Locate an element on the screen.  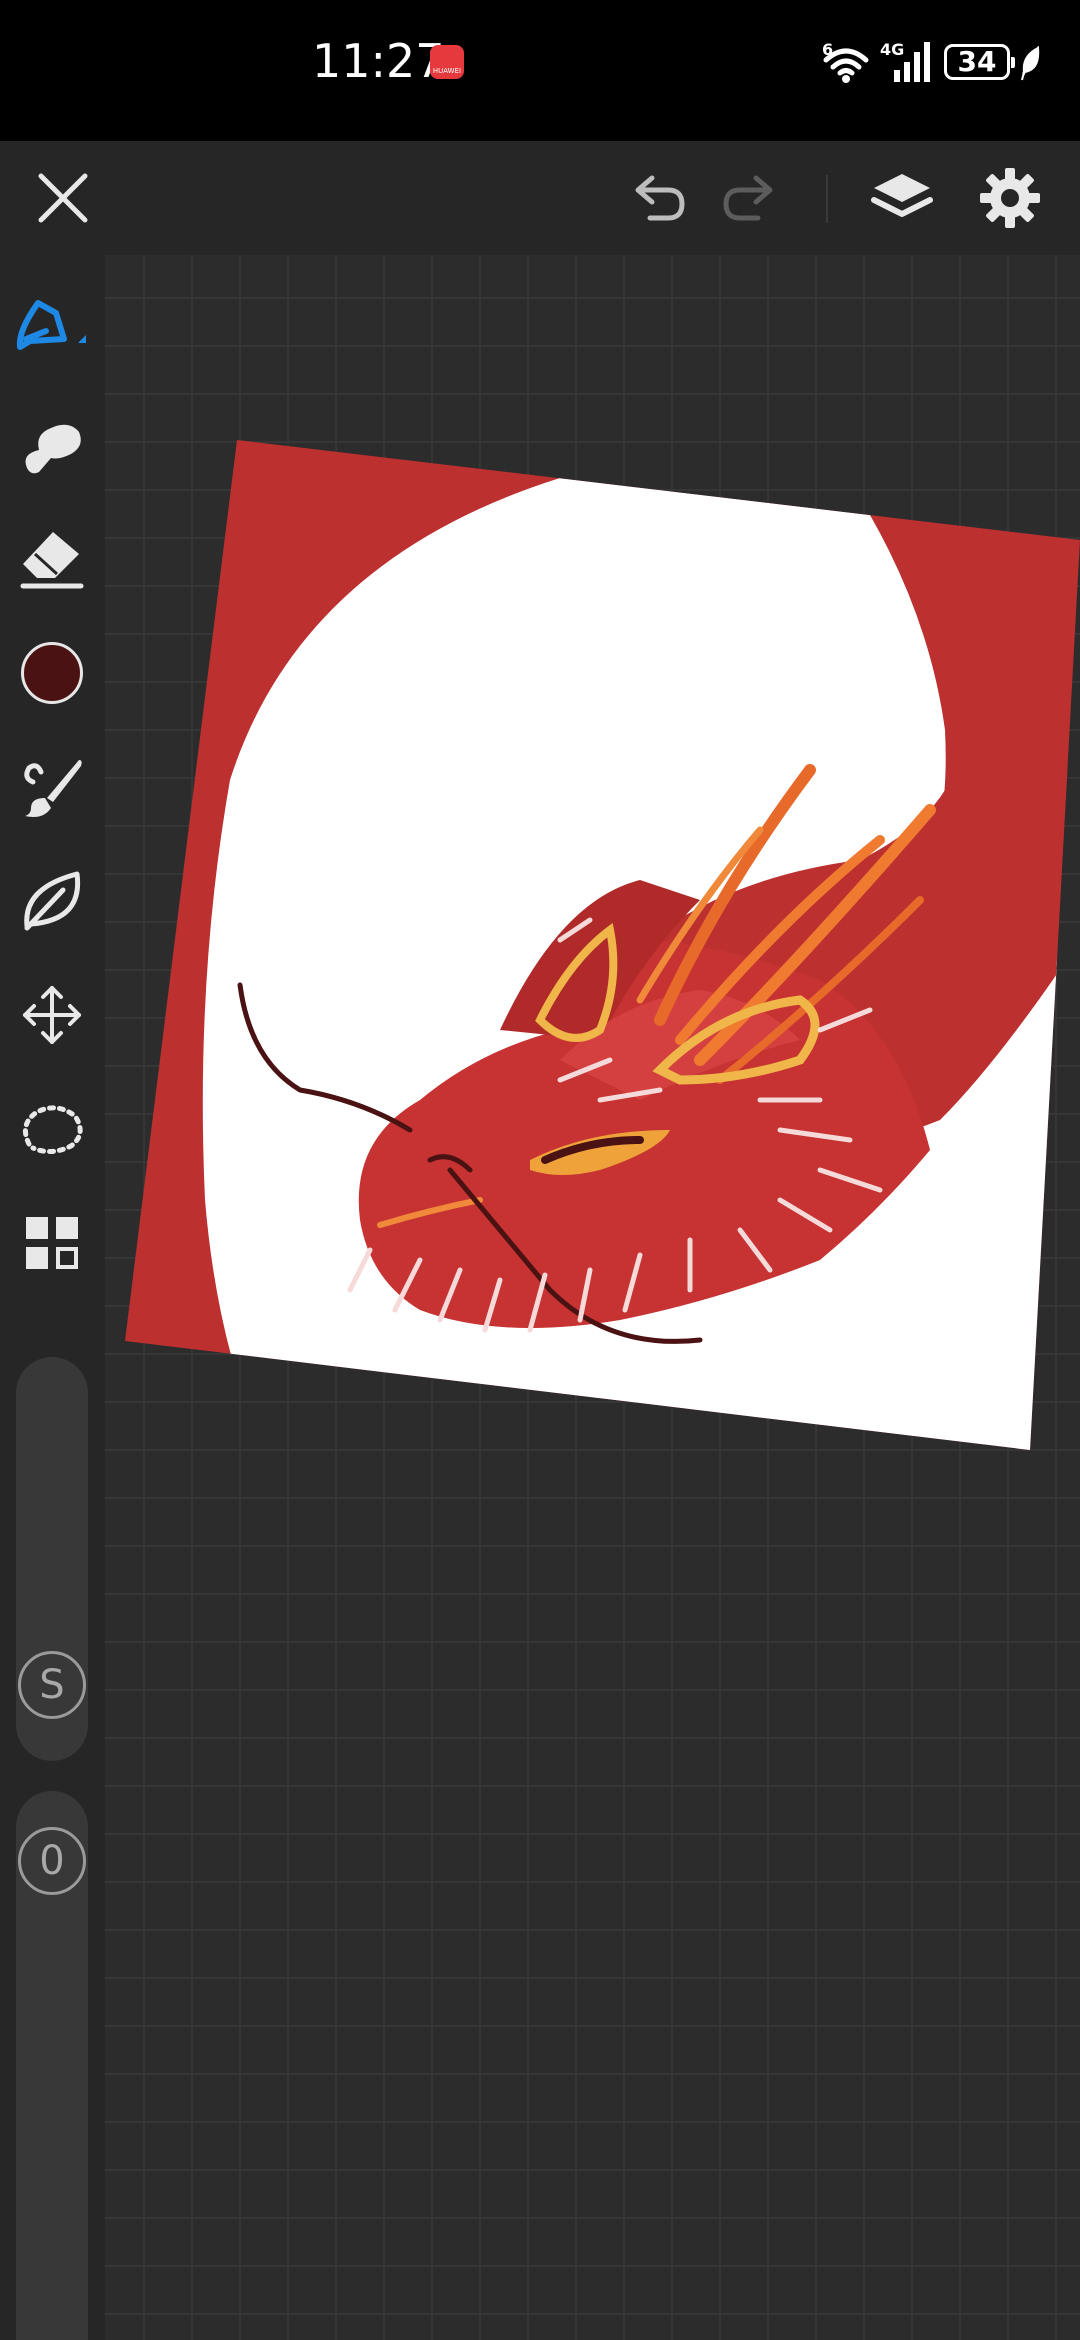
close-icon is located at coordinates (63, 198).